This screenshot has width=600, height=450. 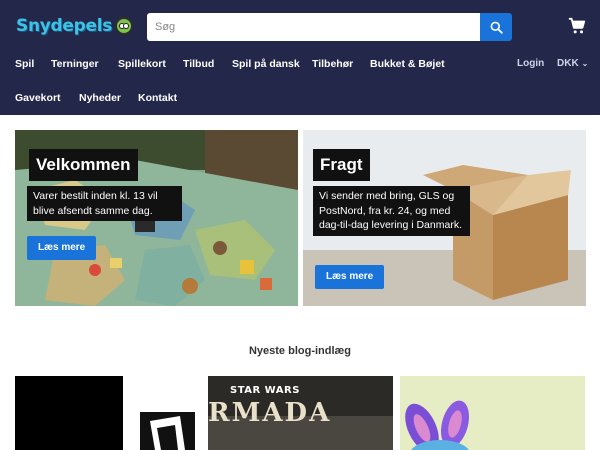 I want to click on cart-button, so click(x=578, y=27).